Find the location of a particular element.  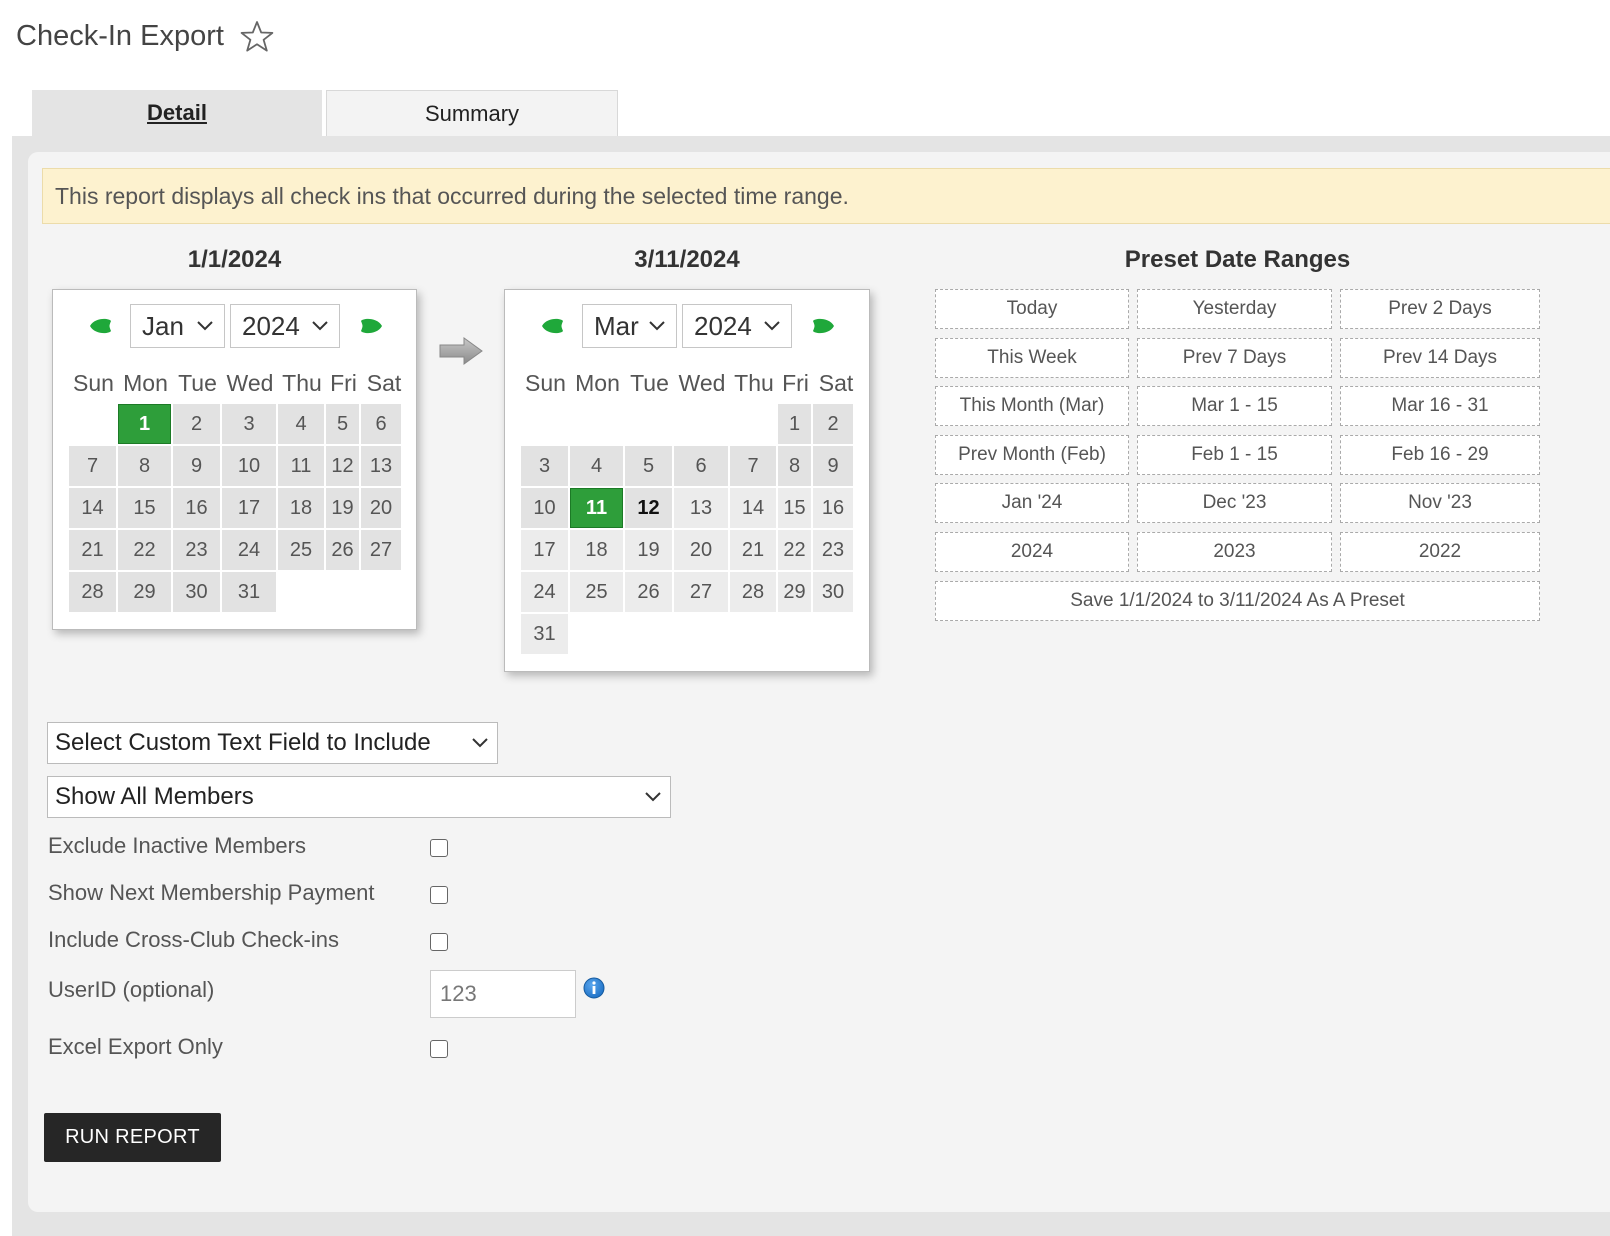

userid-input: 123 is located at coordinates (503, 994).